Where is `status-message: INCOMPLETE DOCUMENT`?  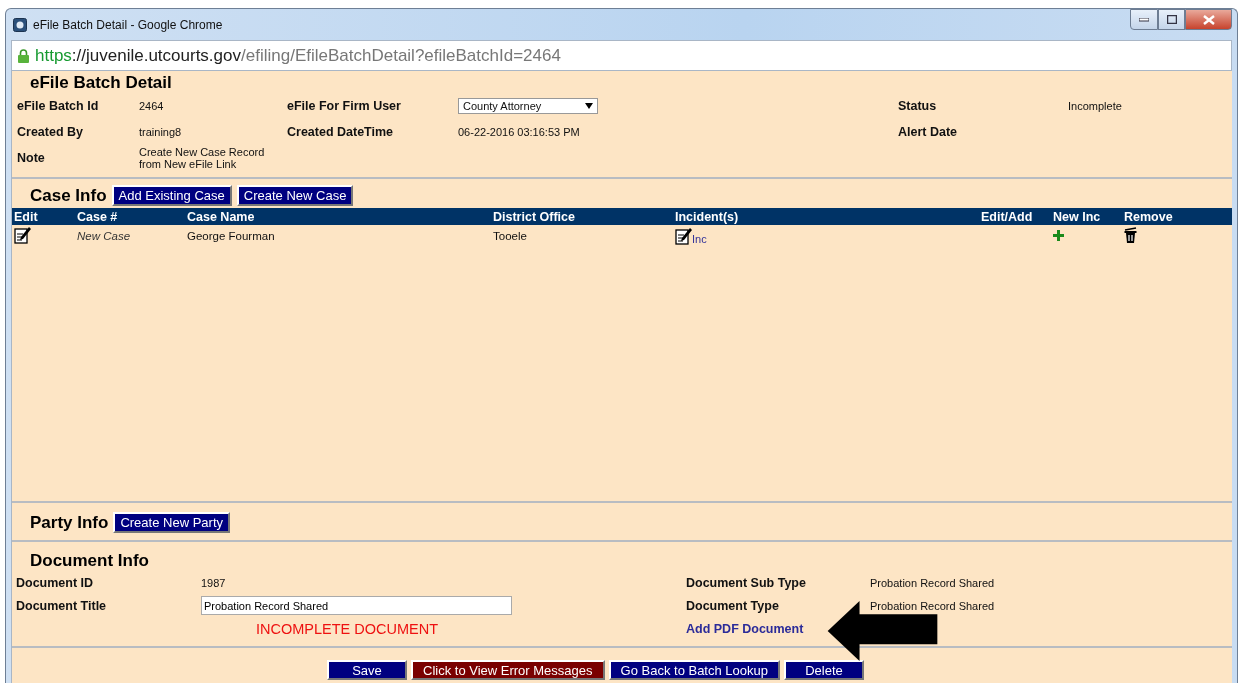
status-message: INCOMPLETE DOCUMENT is located at coordinates (347, 628).